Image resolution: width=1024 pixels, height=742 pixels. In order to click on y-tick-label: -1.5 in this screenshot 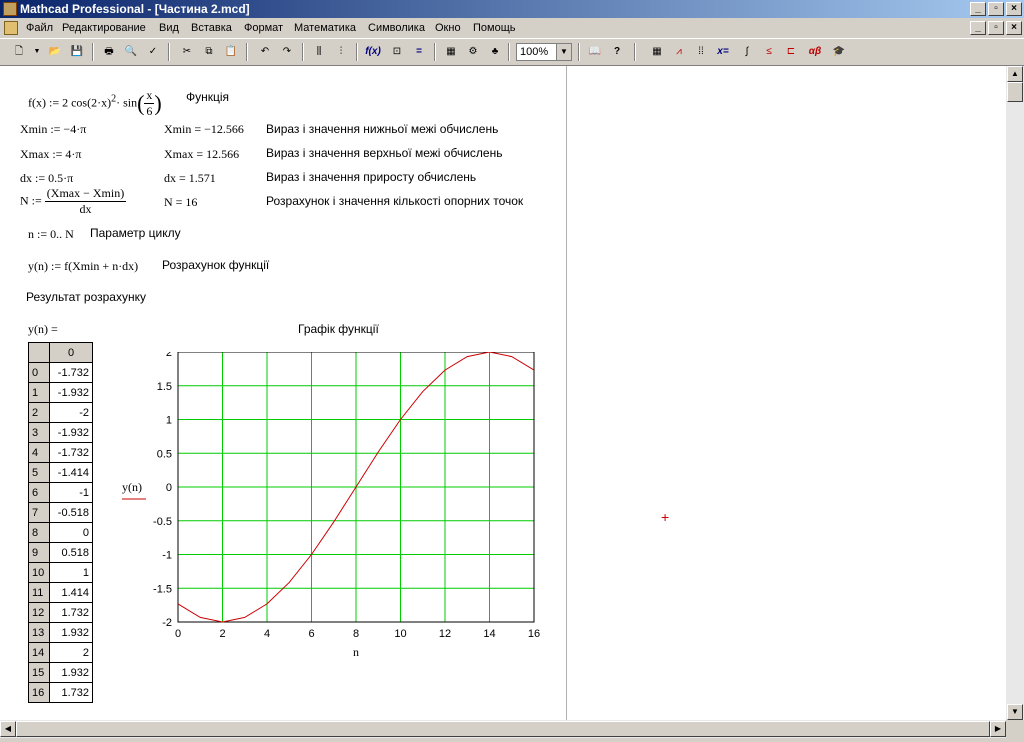, I will do `click(162, 589)`.